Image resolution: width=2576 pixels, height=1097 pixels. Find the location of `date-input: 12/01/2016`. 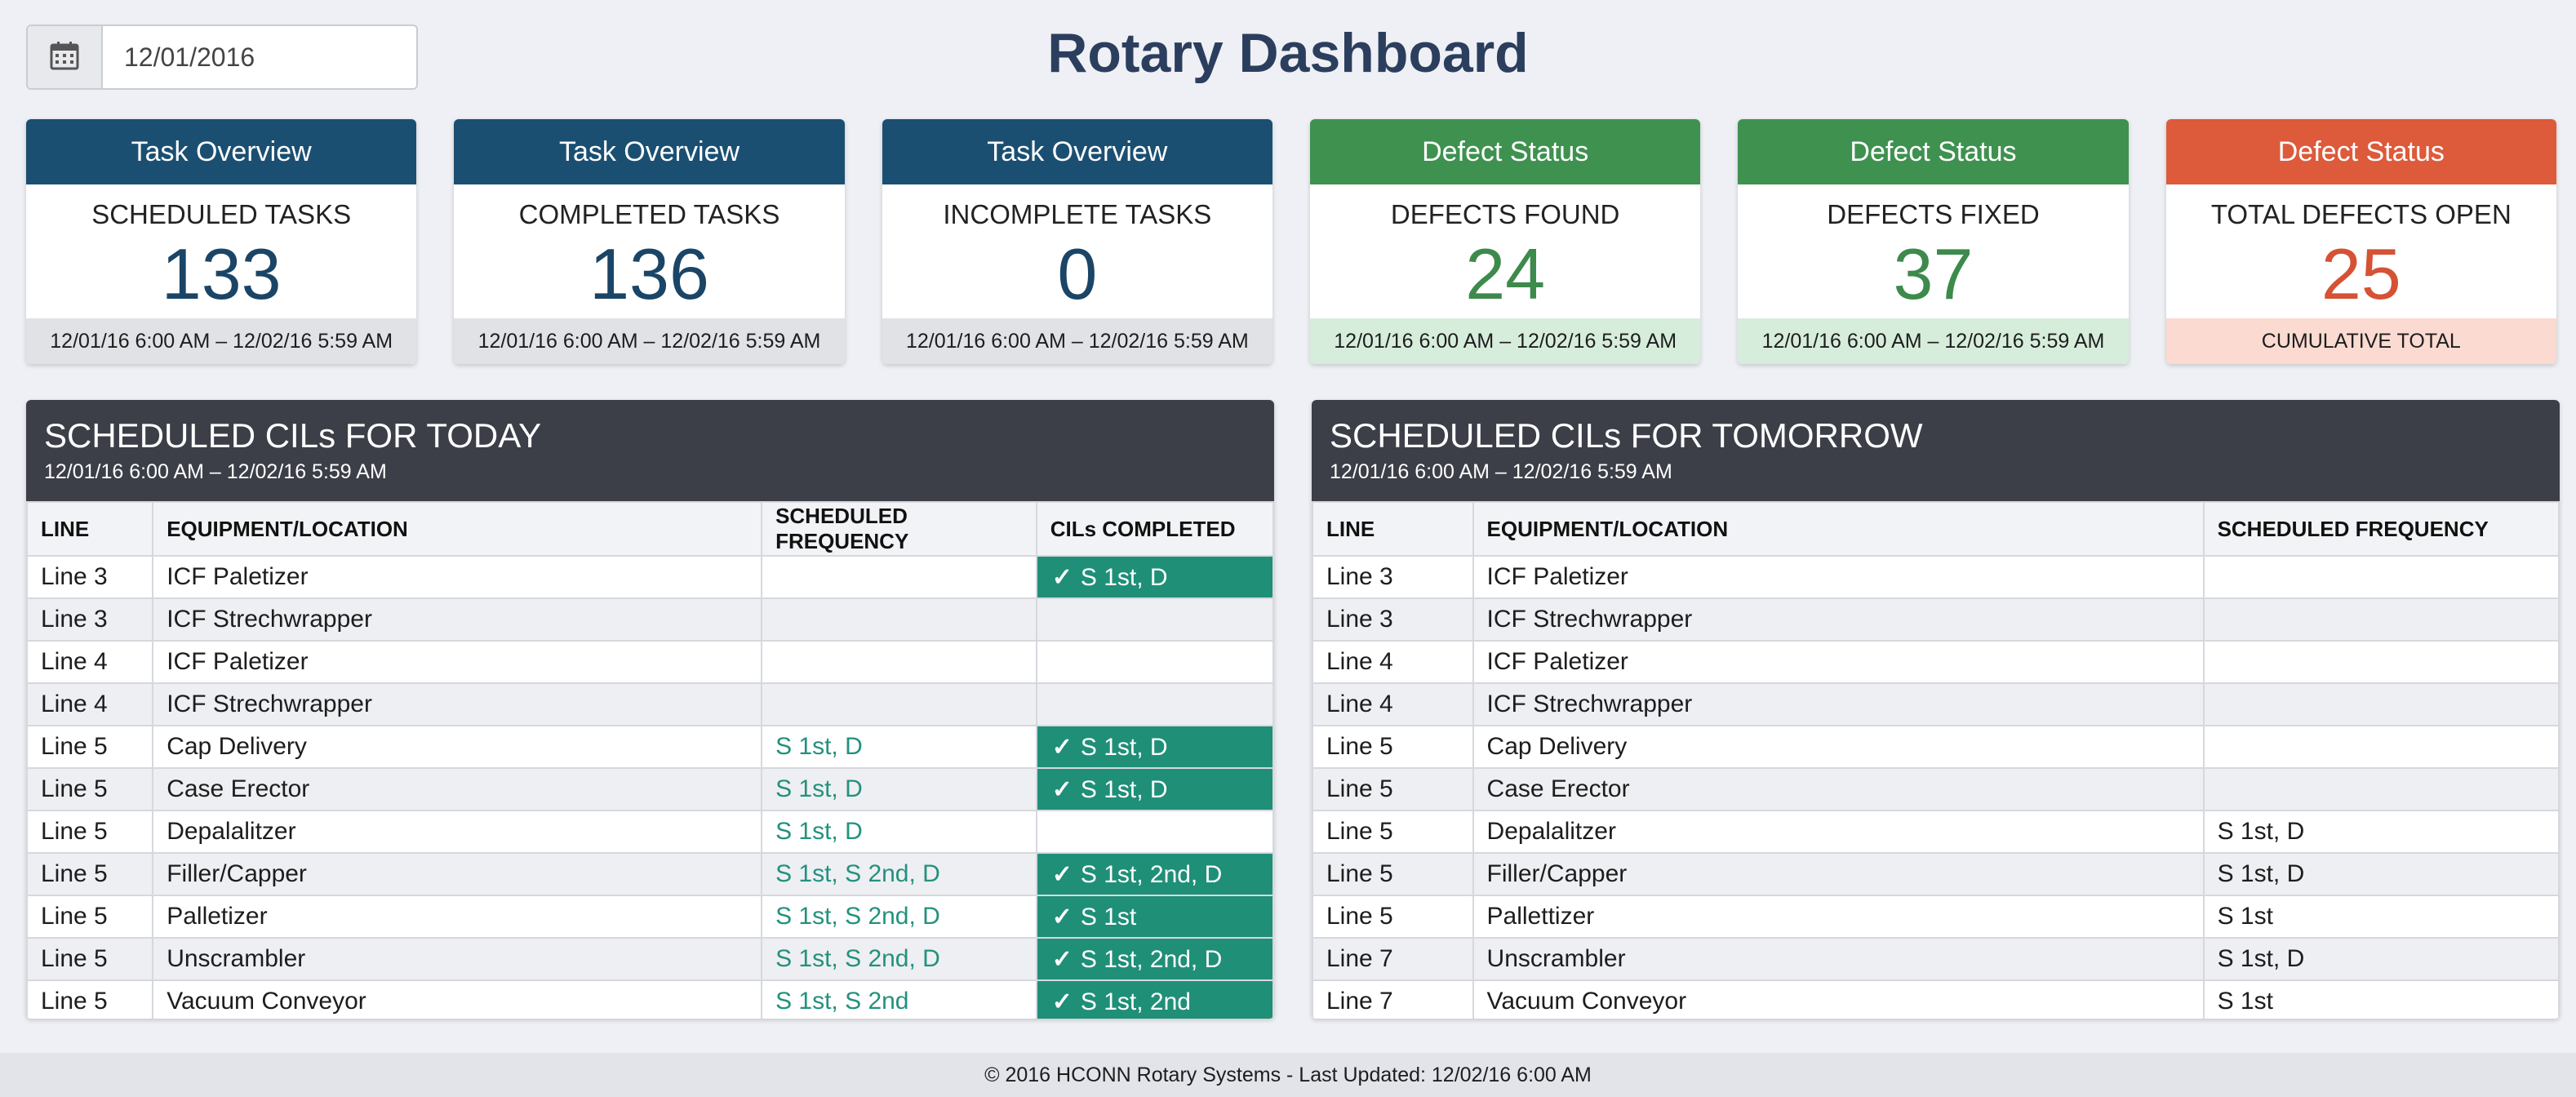

date-input: 12/01/2016 is located at coordinates (259, 57).